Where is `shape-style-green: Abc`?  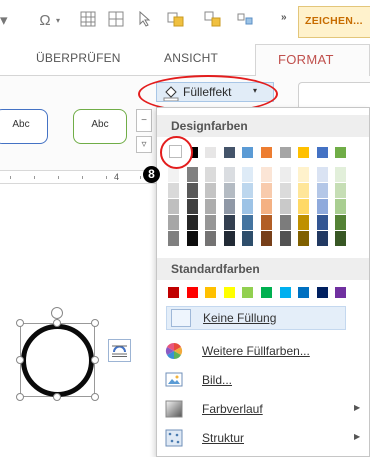
shape-style-green: Abc is located at coordinates (100, 126).